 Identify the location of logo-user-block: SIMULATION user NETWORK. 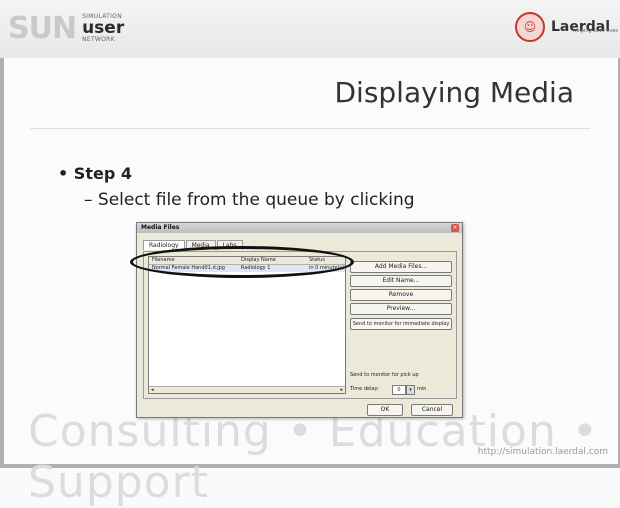
(103, 28).